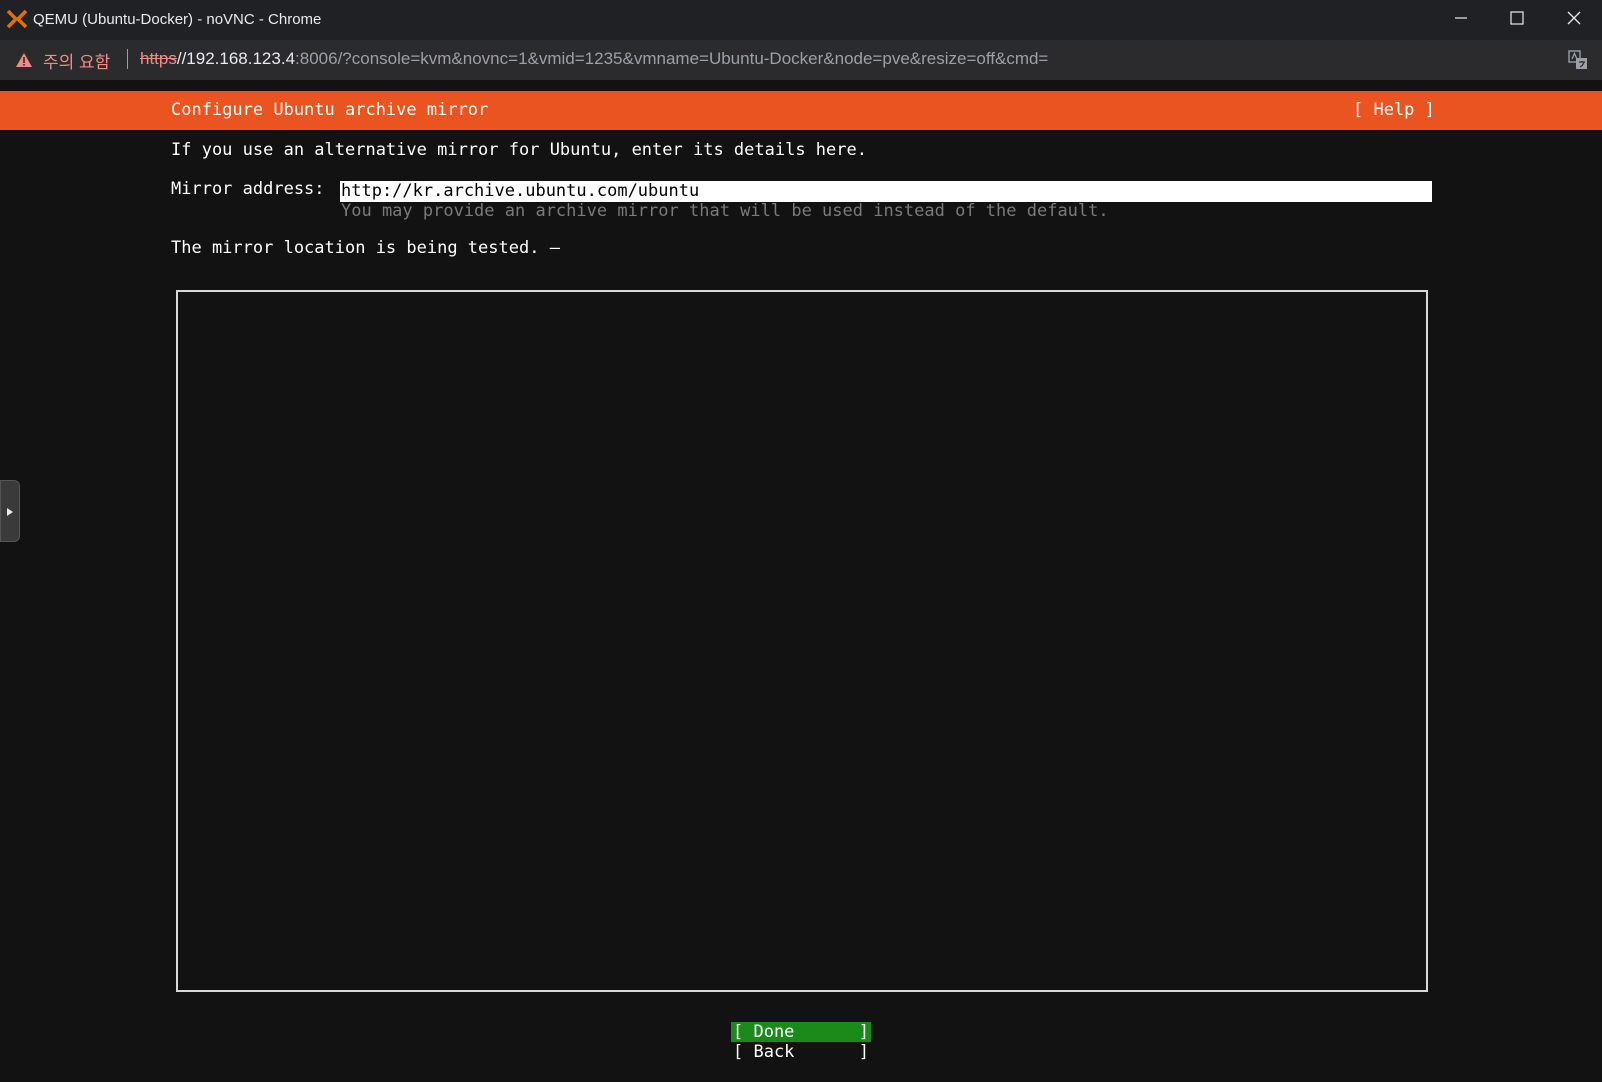 The width and height of the screenshot is (1602, 1082). What do you see at coordinates (801, 1052) in the screenshot?
I see `back-button: [ Back ]` at bounding box center [801, 1052].